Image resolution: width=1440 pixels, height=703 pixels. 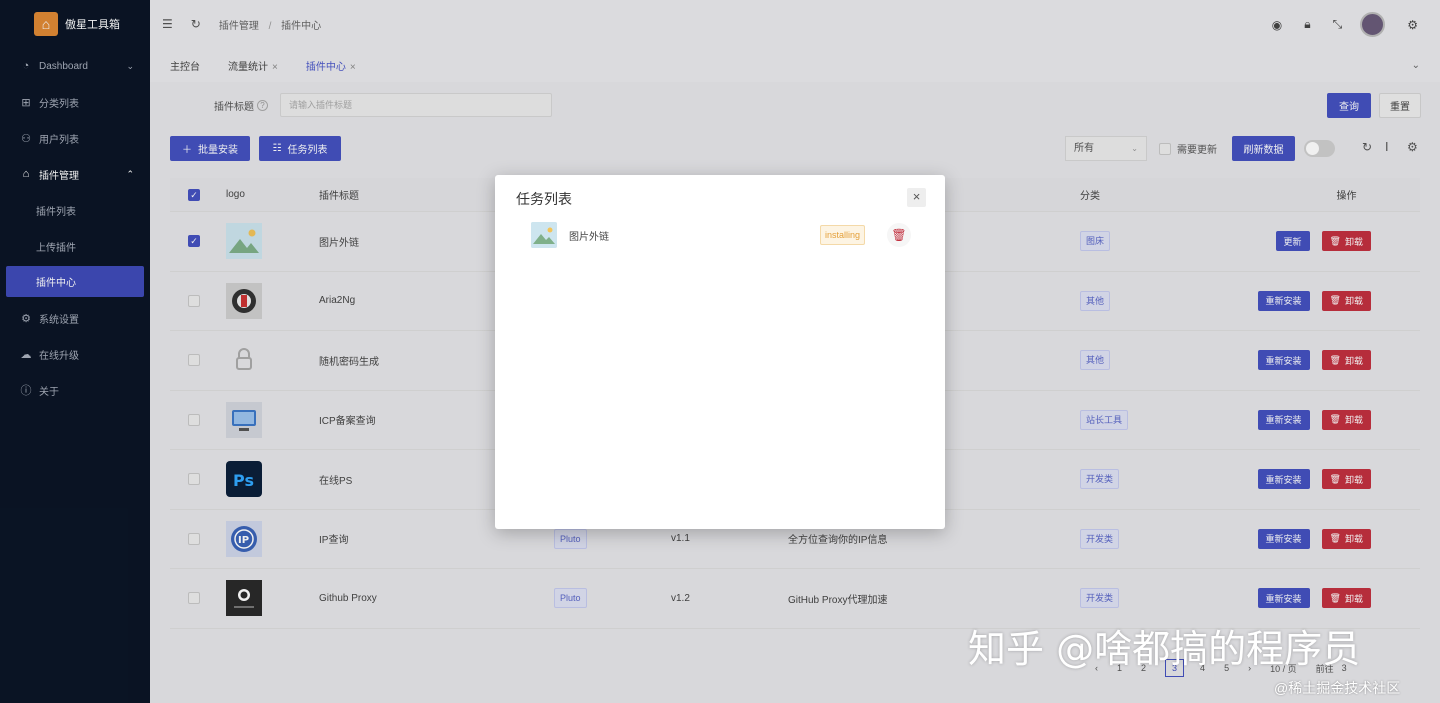 What do you see at coordinates (544, 235) in the screenshot?
I see `image-icon` at bounding box center [544, 235].